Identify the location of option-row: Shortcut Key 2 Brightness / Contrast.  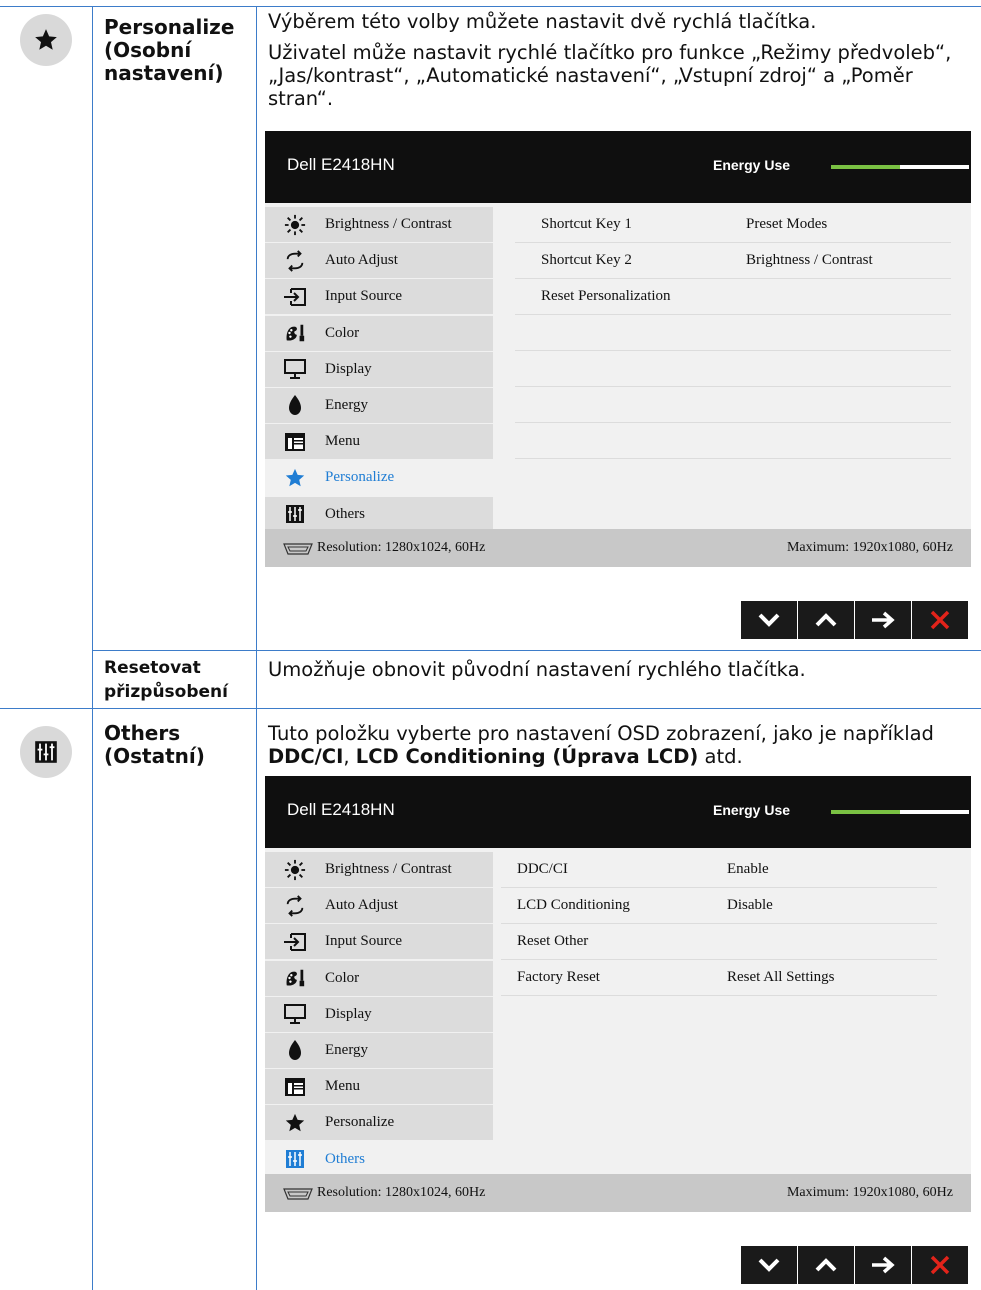
(733, 261).